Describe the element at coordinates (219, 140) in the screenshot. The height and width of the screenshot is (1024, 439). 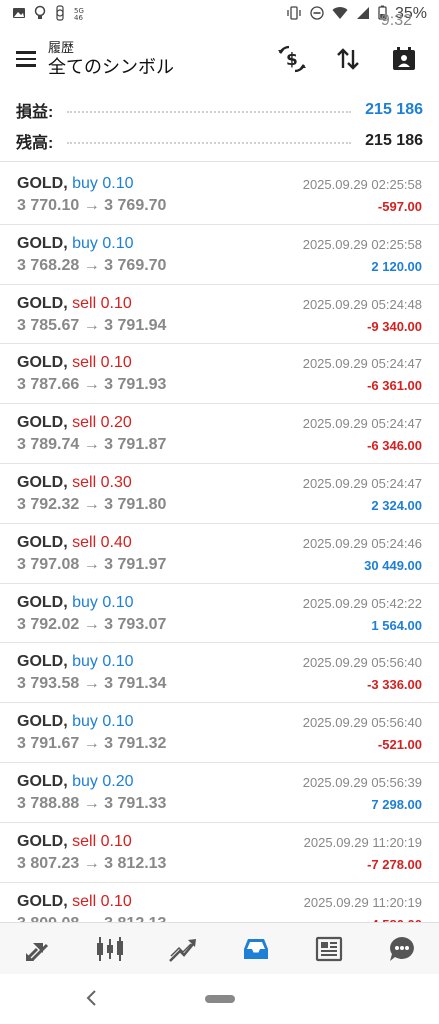
I see `balance-row: 残高: 215 186` at that location.